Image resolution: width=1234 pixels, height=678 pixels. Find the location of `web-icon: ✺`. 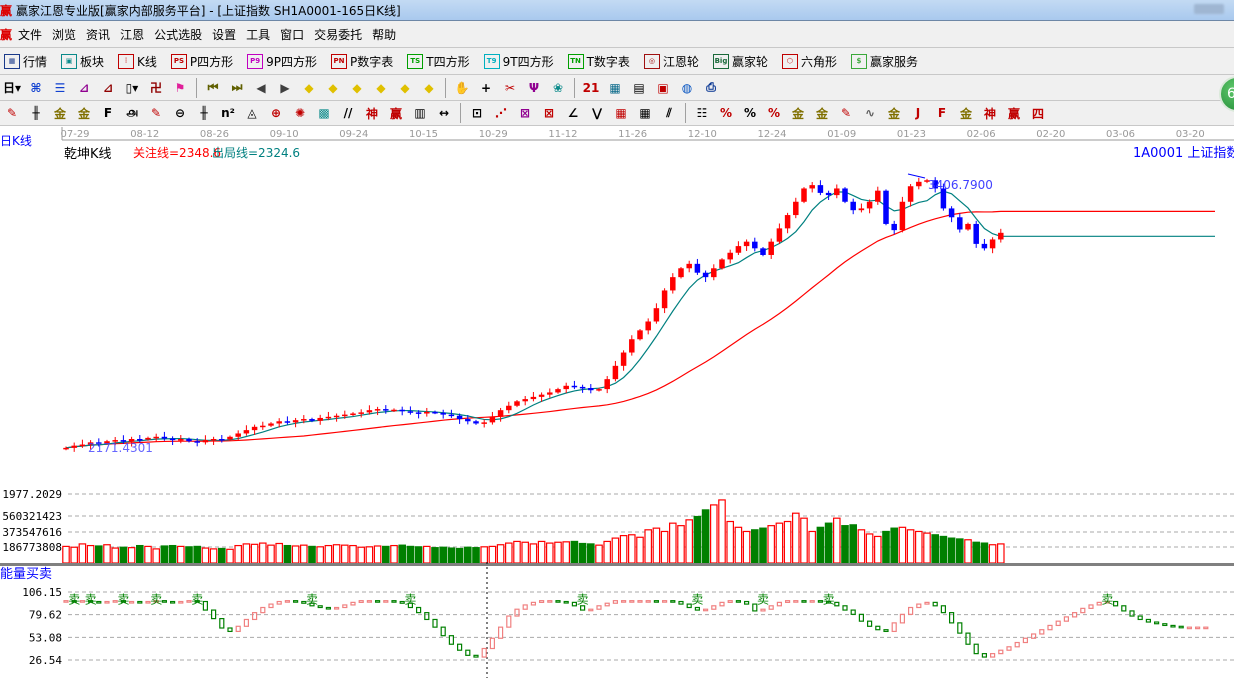

web-icon: ✺ is located at coordinates (300, 113).